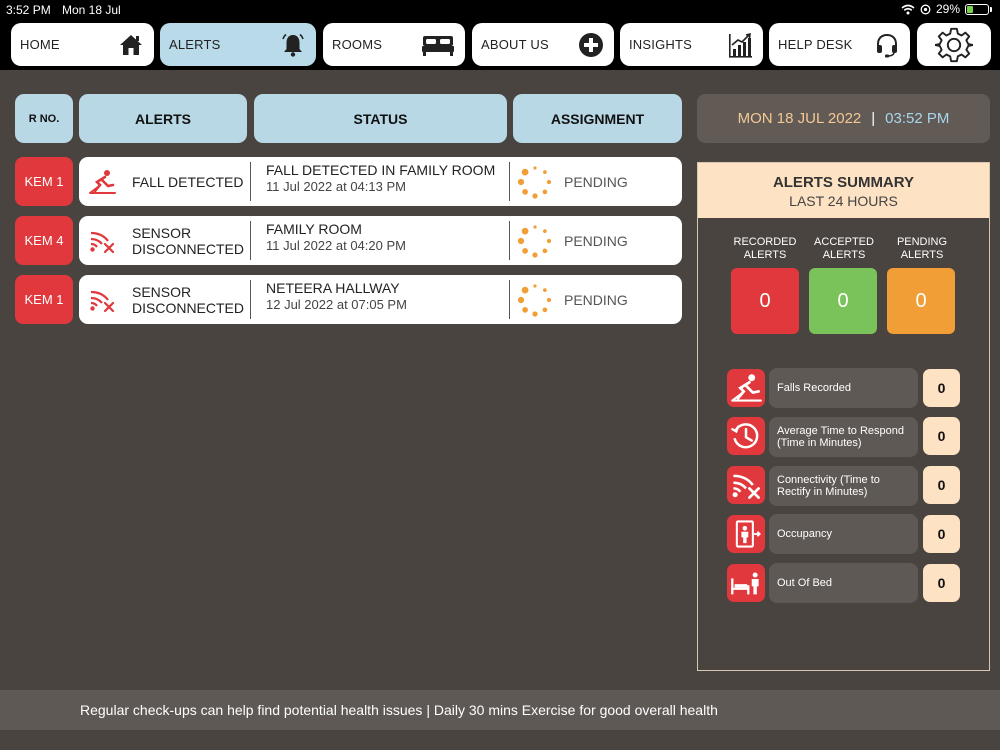 Image resolution: width=1000 pixels, height=750 pixels. I want to click on nav-about-us: ABOUT US, so click(543, 44).